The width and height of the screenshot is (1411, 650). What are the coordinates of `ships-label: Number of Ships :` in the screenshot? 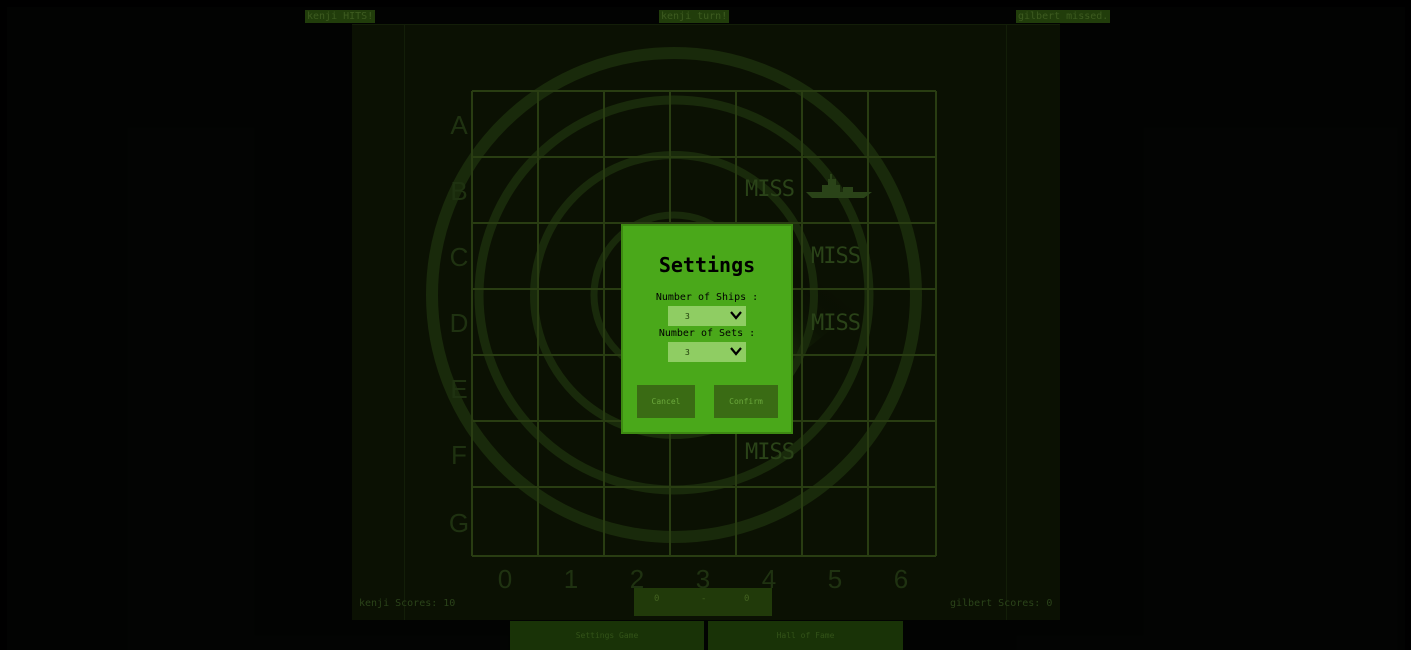 It's located at (707, 297).